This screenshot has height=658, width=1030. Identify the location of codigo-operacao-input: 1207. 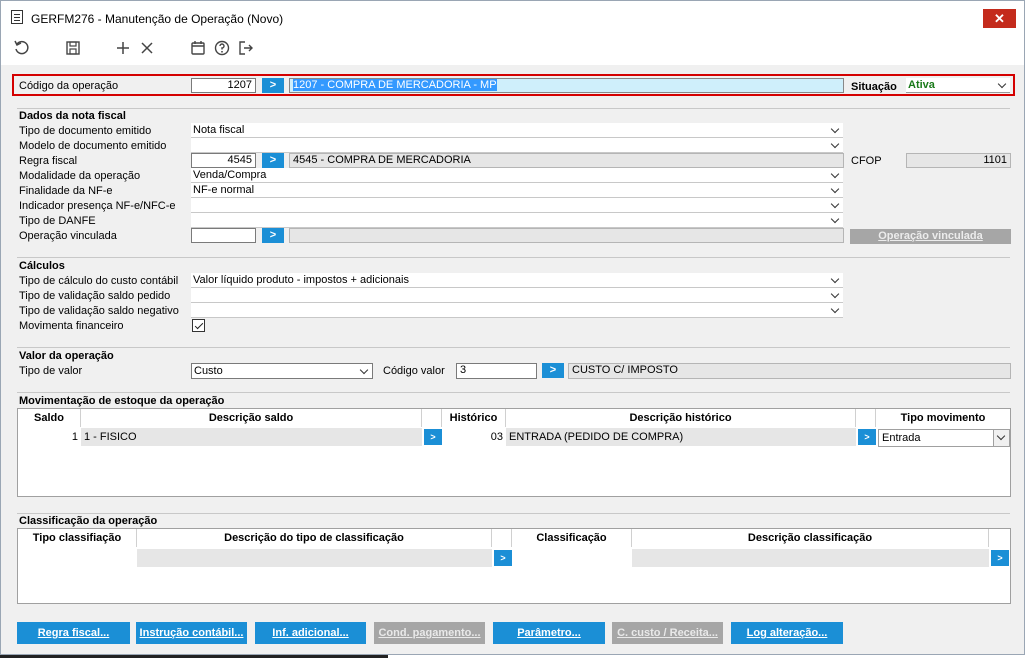
(223, 85).